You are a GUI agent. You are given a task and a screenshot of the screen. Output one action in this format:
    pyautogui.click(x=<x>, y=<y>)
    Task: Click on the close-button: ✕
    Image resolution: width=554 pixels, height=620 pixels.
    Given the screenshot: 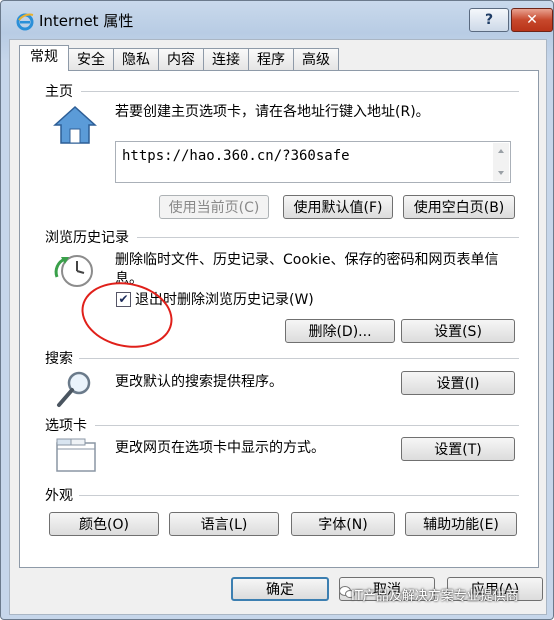 What is the action you would take?
    pyautogui.click(x=532, y=20)
    